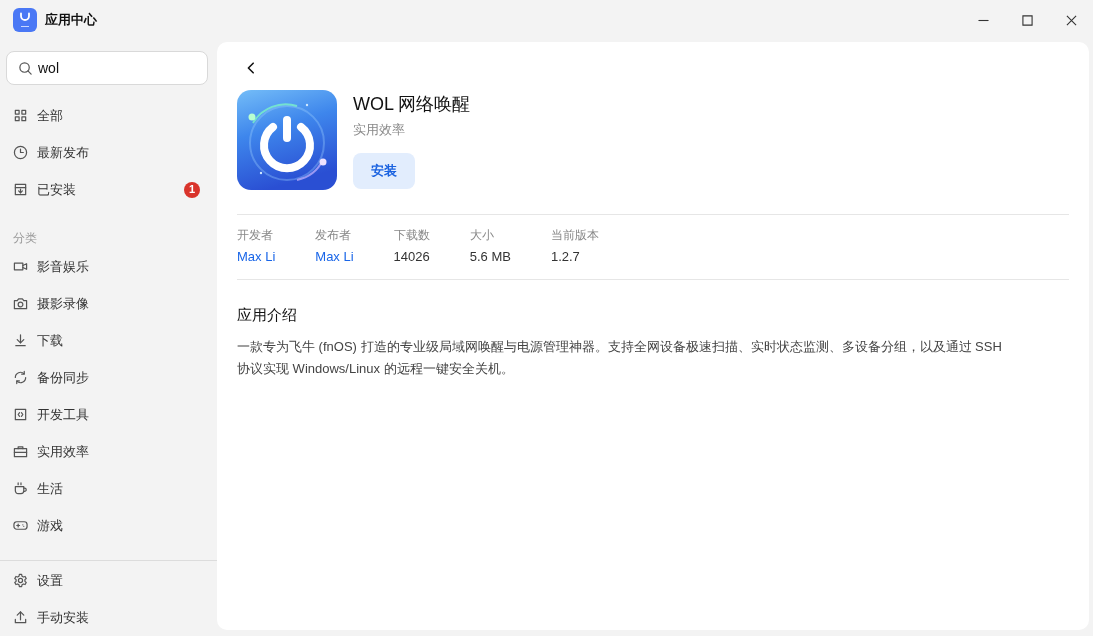  What do you see at coordinates (107, 68) in the screenshot?
I see `search-field: wol` at bounding box center [107, 68].